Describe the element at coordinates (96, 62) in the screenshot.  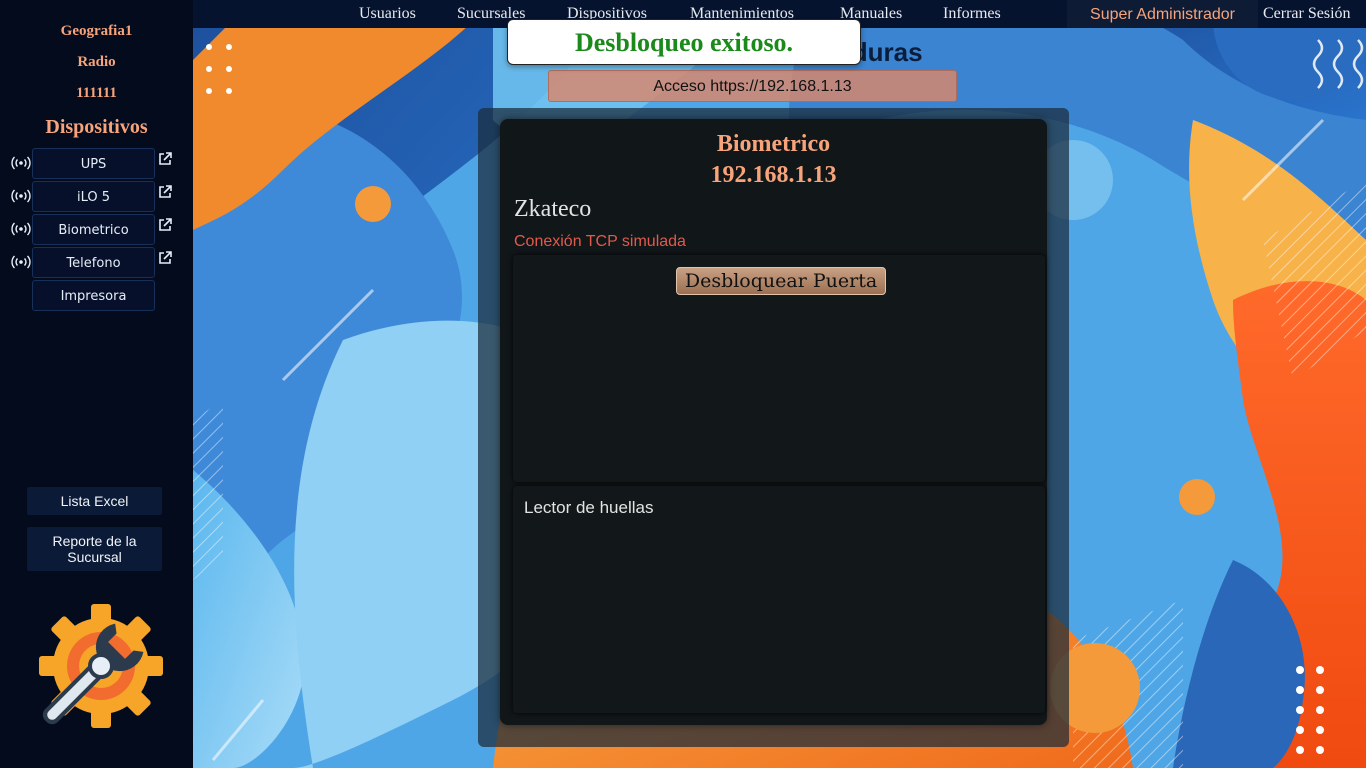
I see `sidebar-branch-name: Radio` at that location.